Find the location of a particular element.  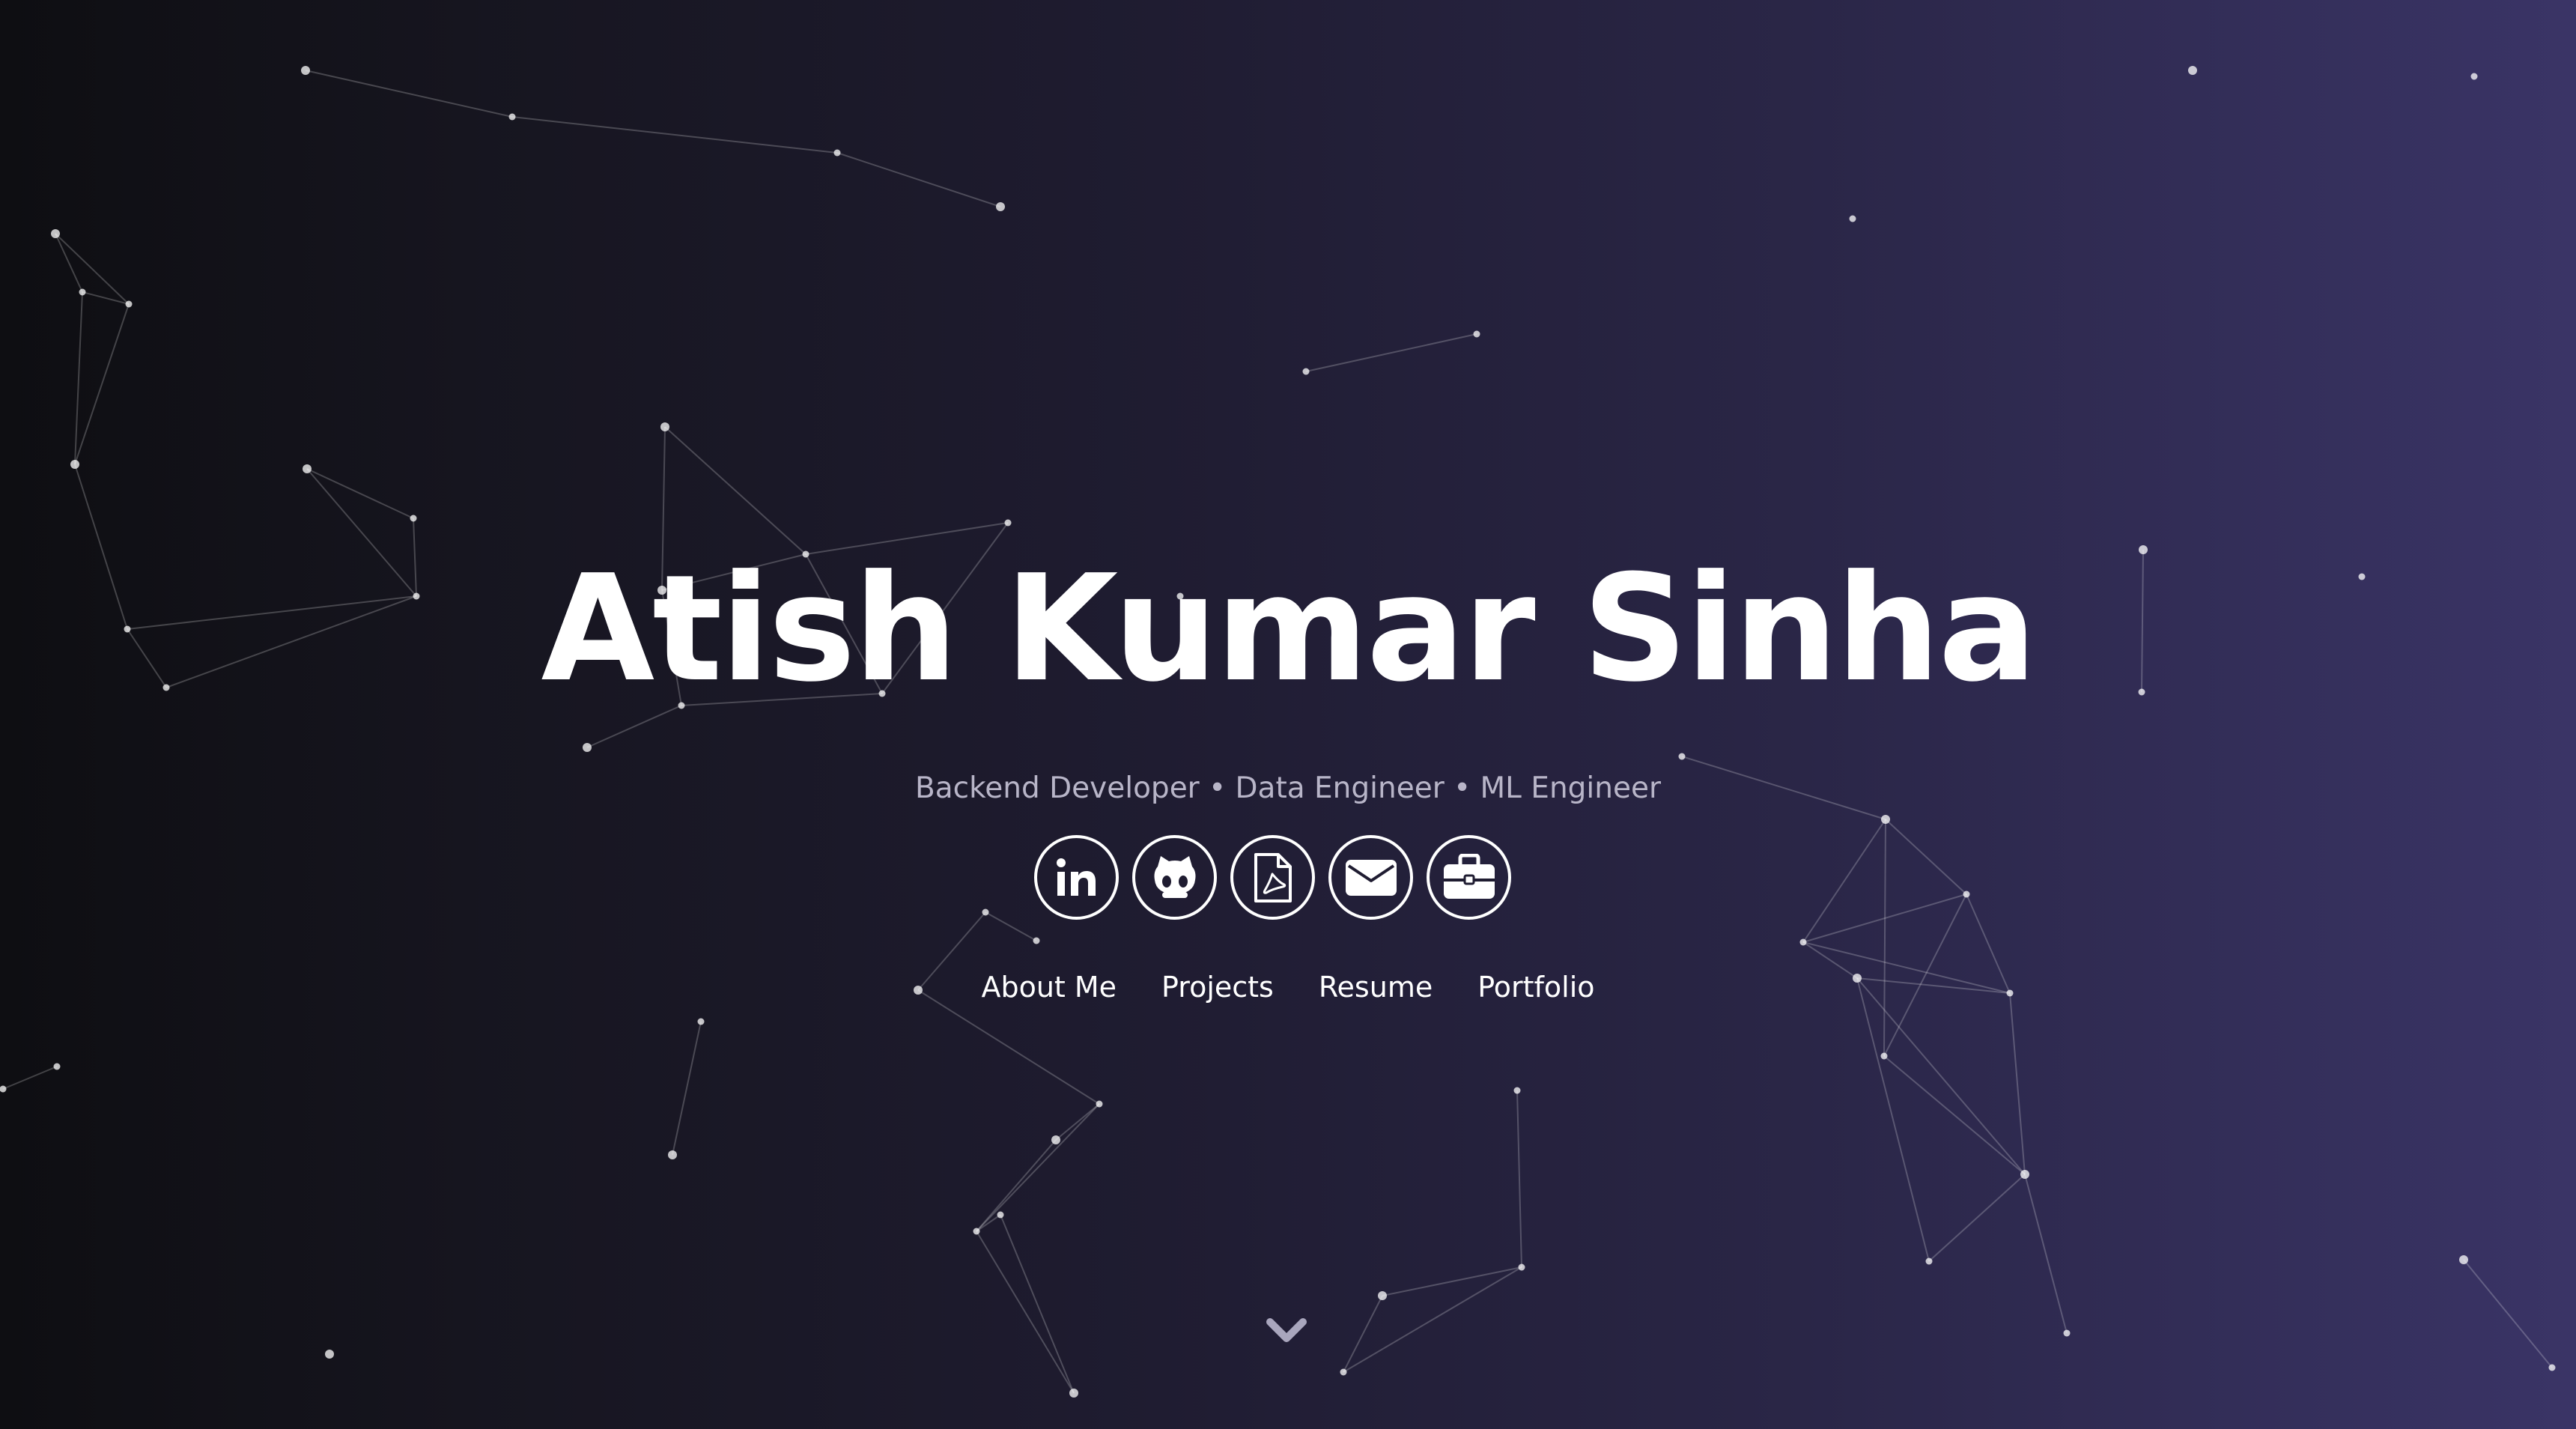

scroll-down-button is located at coordinates (1286, 1331).